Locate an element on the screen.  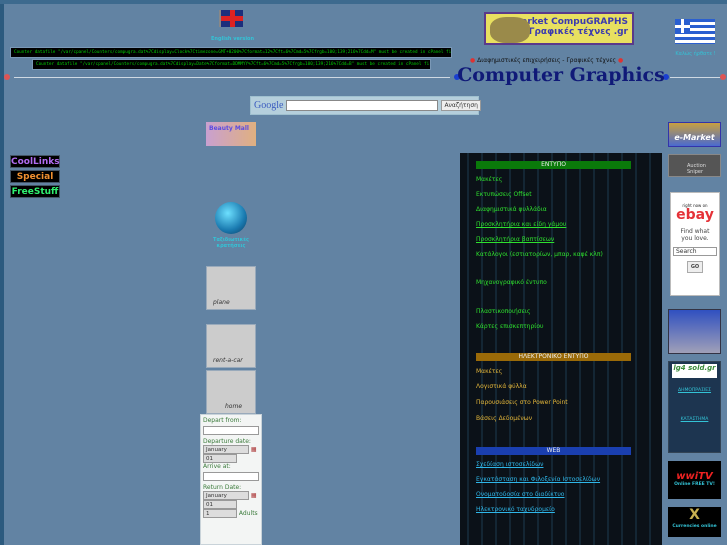
welcome-text: Καλώς ήρθατε ! is located at coordinates (695, 54).